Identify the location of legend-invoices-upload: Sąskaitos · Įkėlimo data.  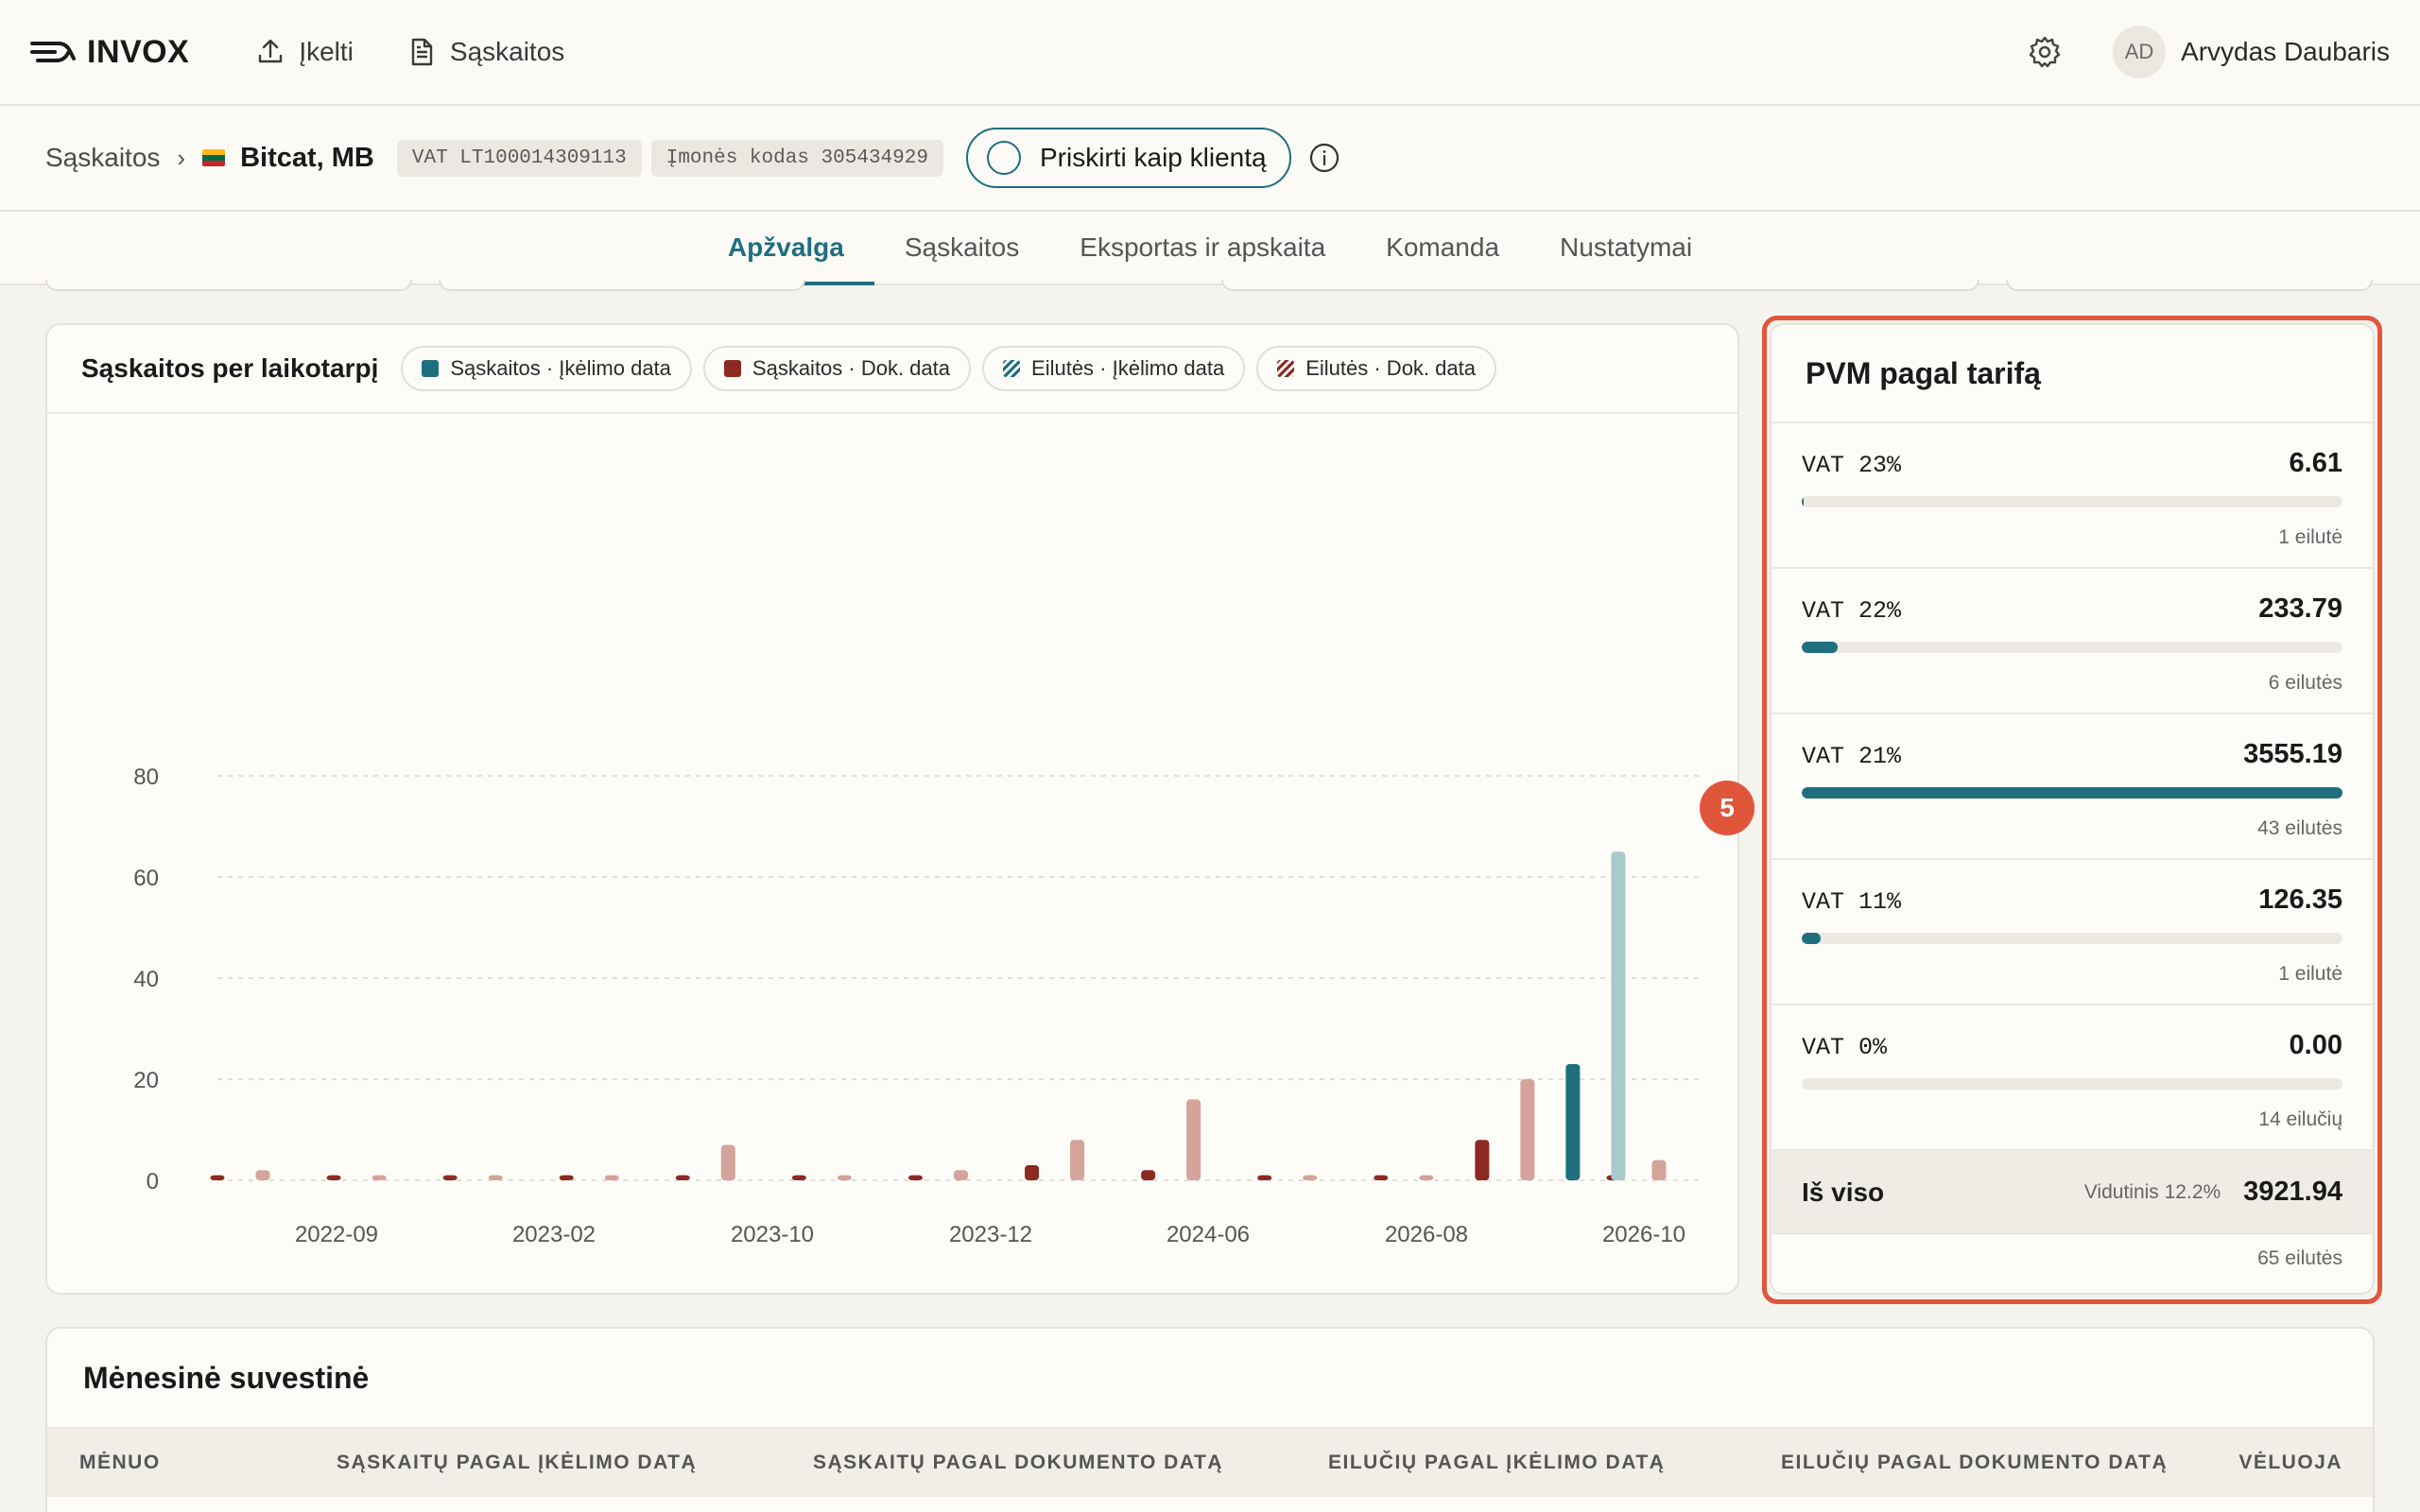
(546, 368).